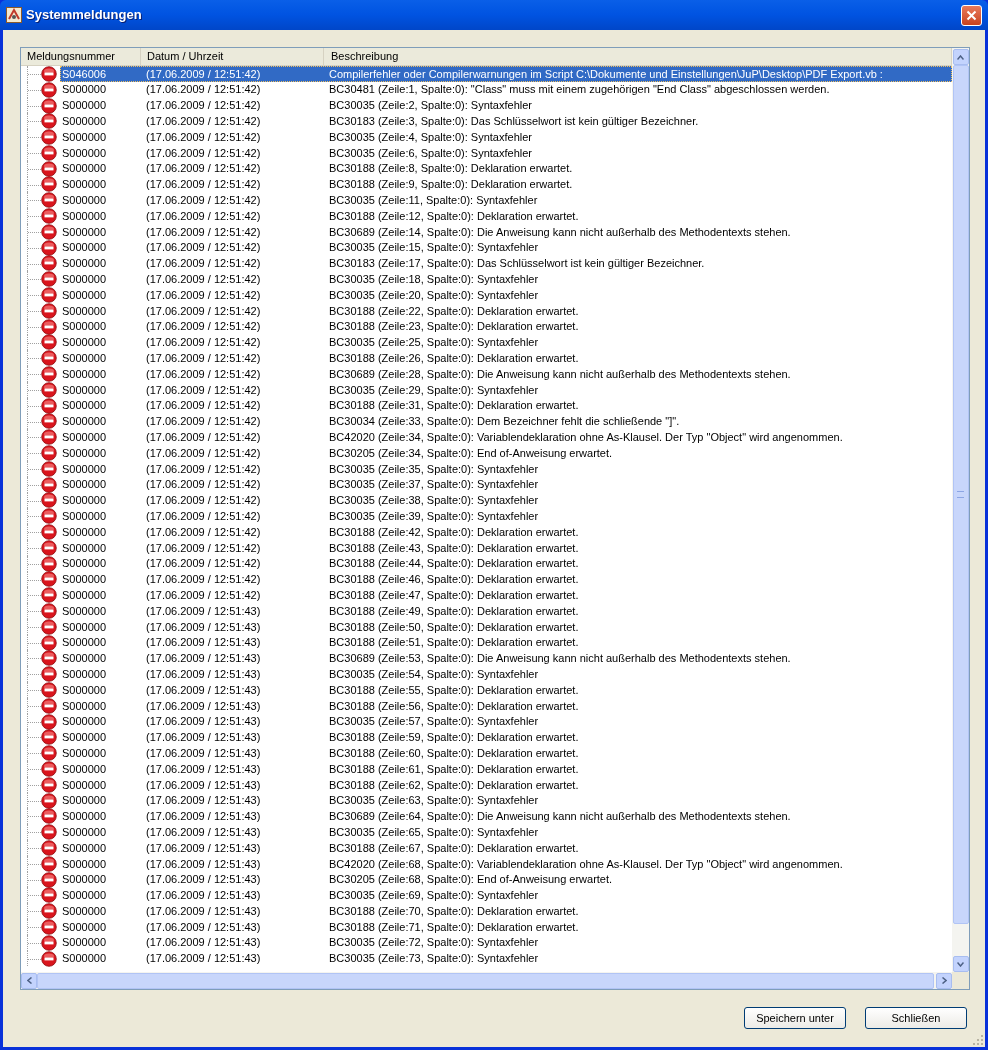  What do you see at coordinates (506, 832) in the screenshot?
I see `message-row: S000000 (17.06.2009 / 12:51:43) BC30035 (Zeile:65, Spalte:0): Syntaxfehler` at bounding box center [506, 832].